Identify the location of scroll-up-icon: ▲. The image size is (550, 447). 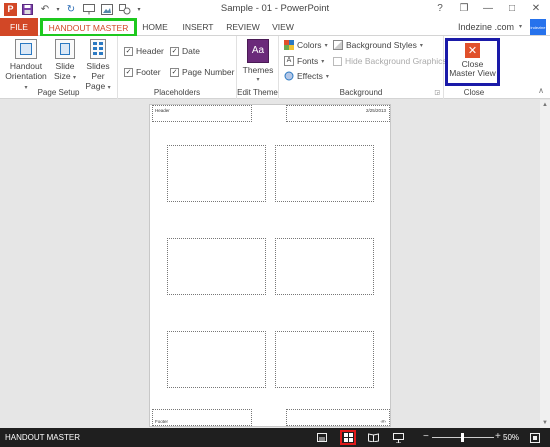
(545, 105).